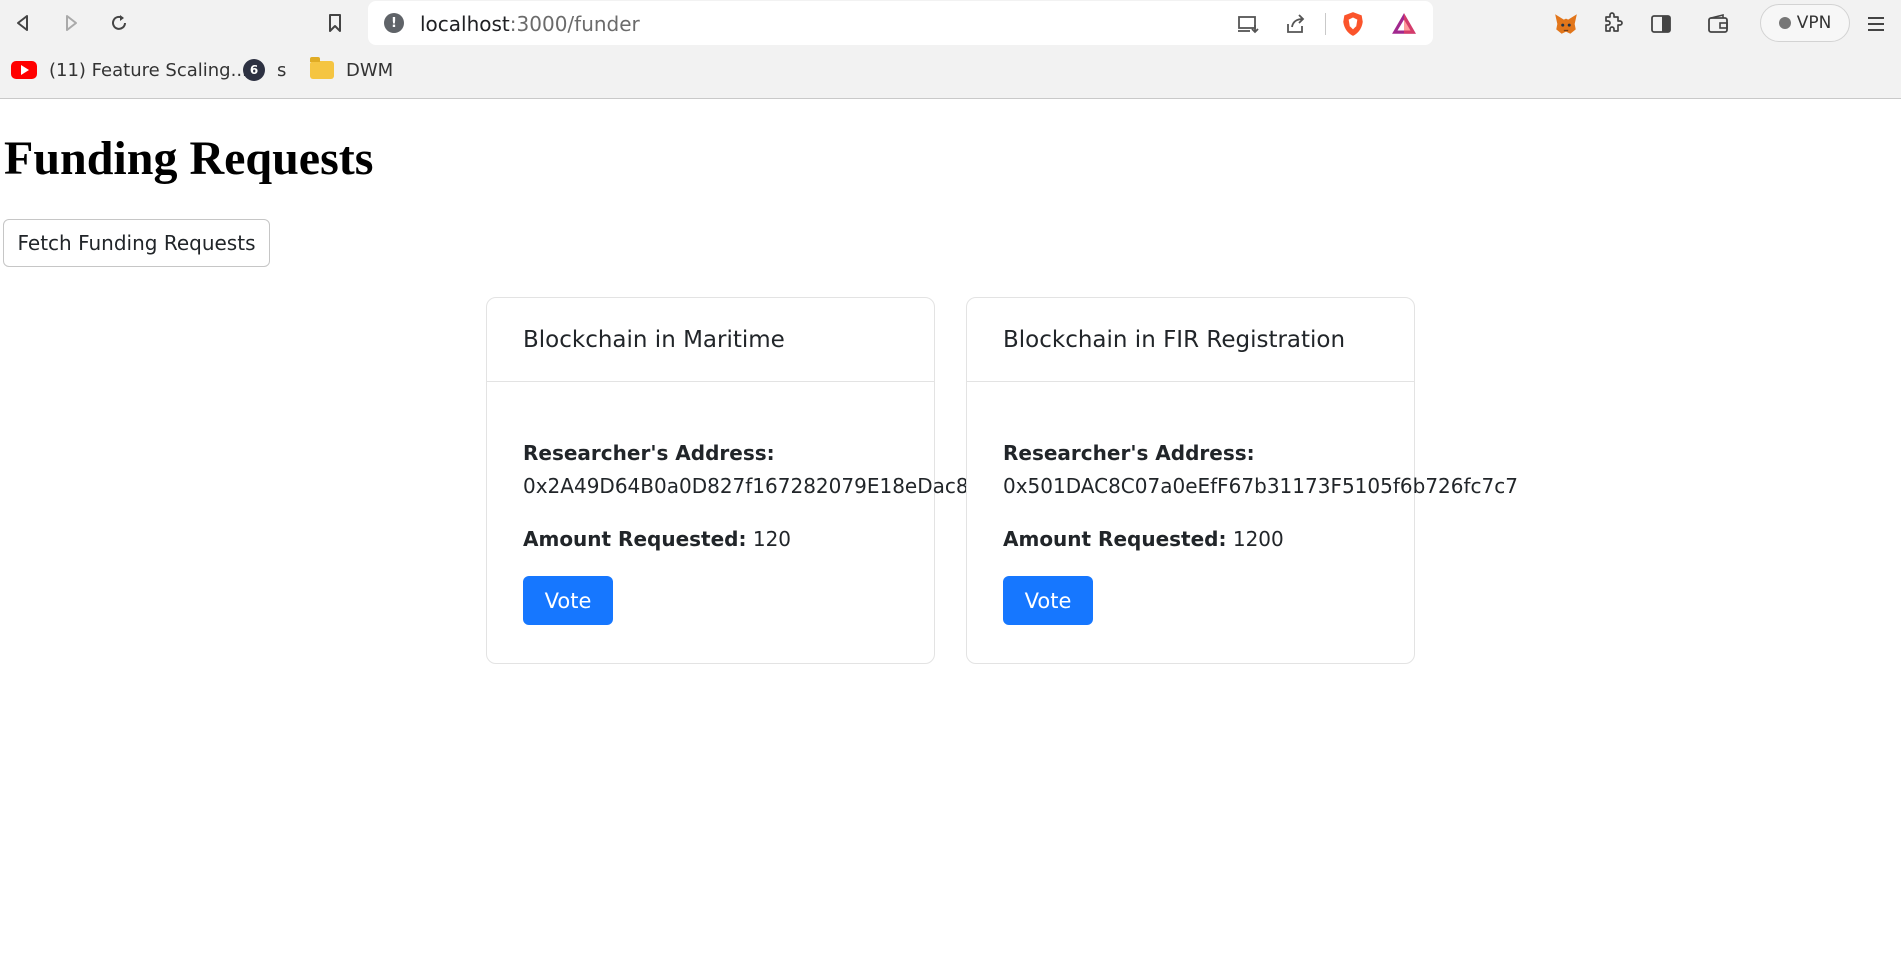 This screenshot has height=959, width=1901. I want to click on url-text: localhost:3000/funder, so click(530, 24).